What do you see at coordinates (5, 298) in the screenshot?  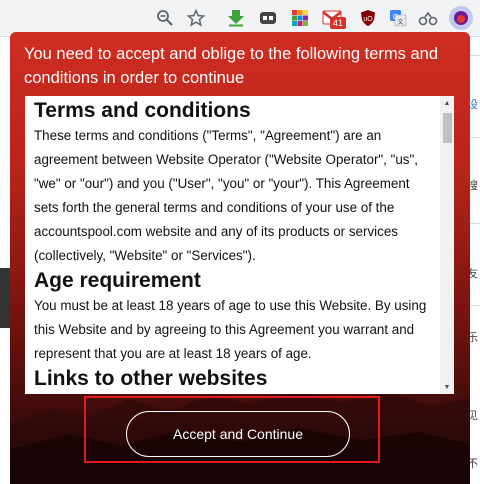 I see `background-left-block` at bounding box center [5, 298].